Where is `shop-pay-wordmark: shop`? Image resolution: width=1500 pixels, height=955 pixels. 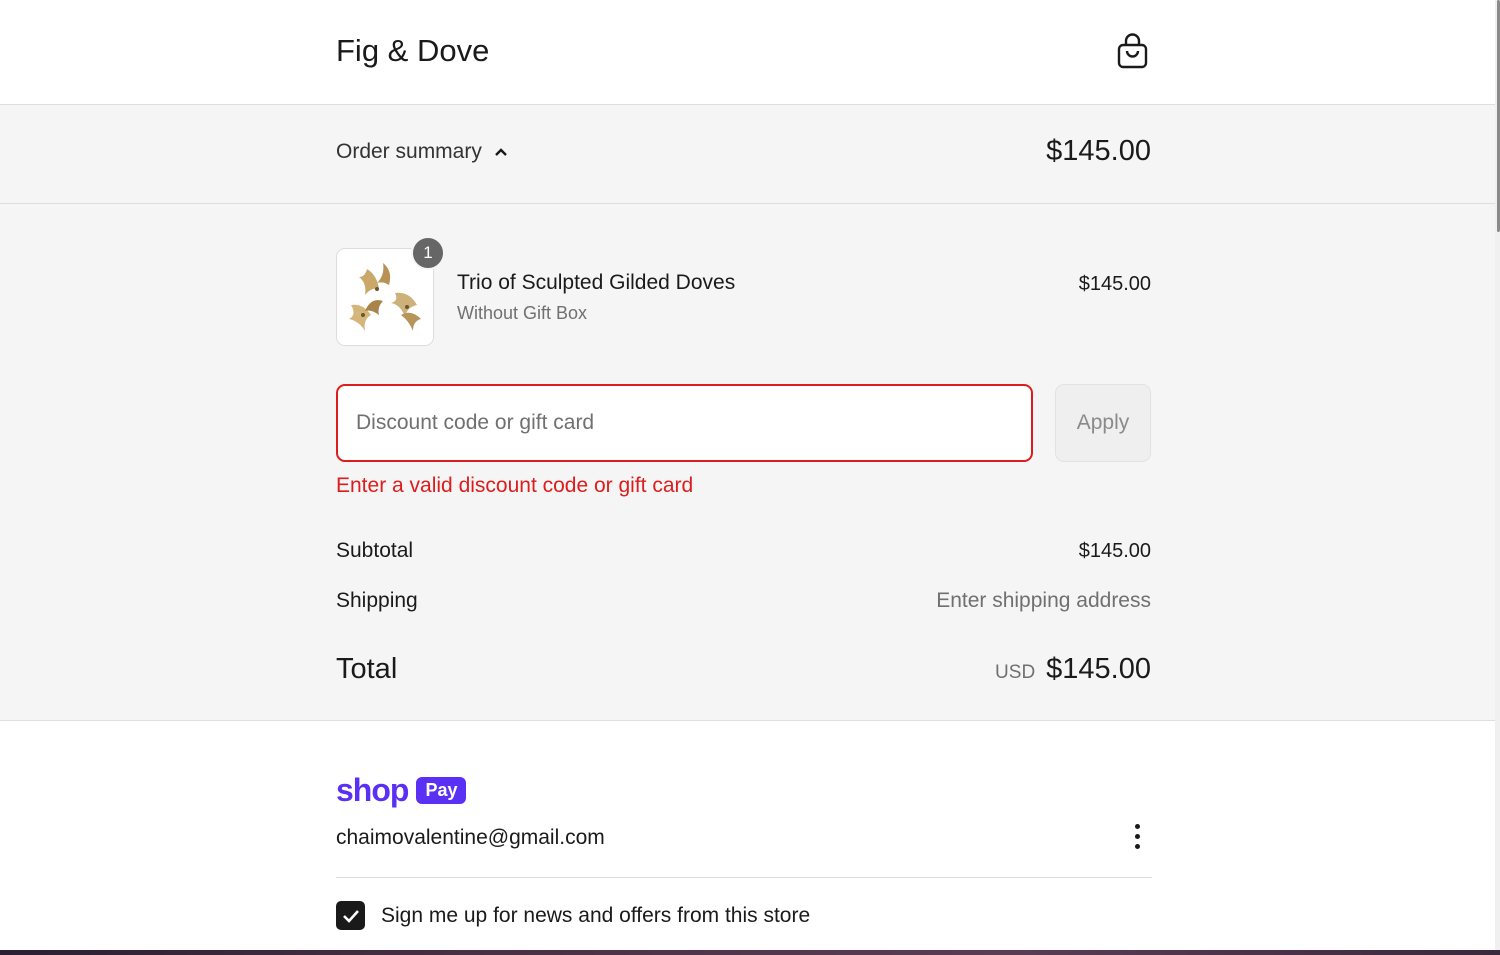 shop-pay-wordmark: shop is located at coordinates (372, 790).